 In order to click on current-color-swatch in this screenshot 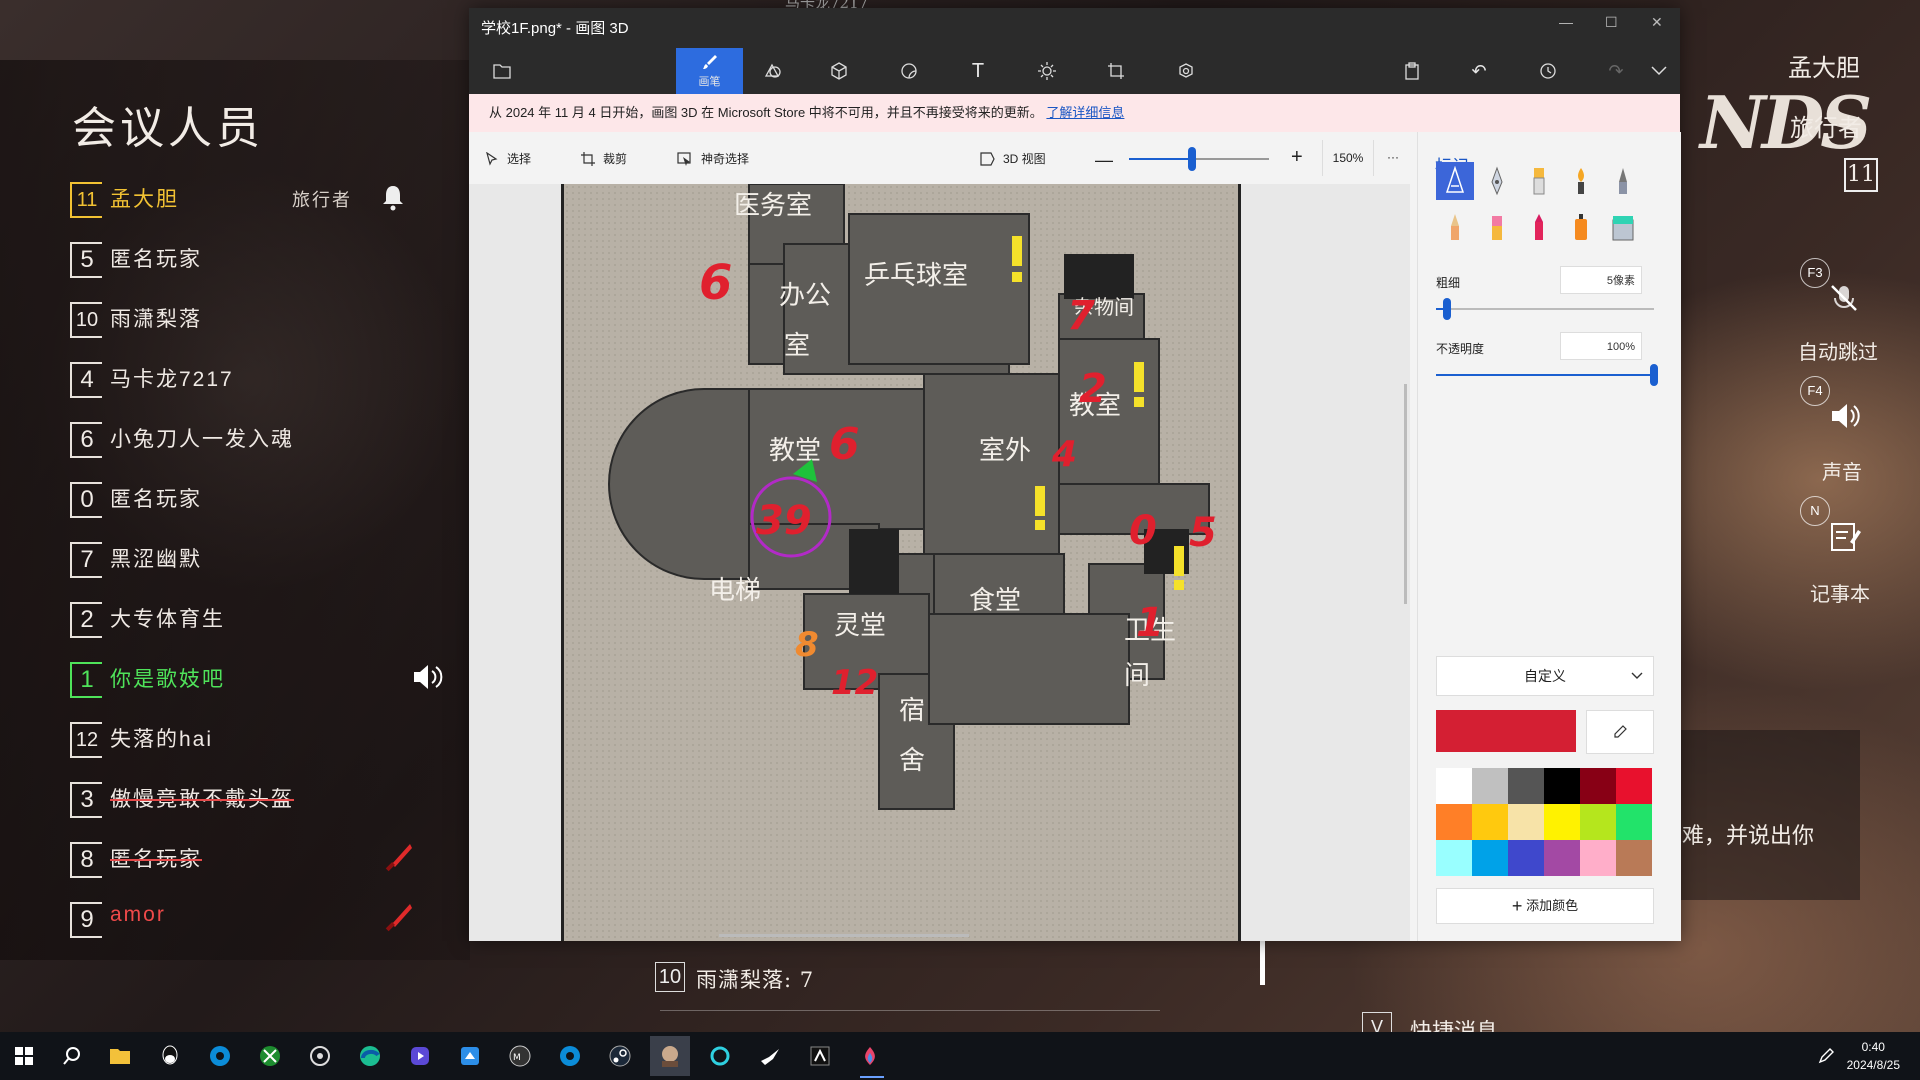, I will do `click(1506, 731)`.